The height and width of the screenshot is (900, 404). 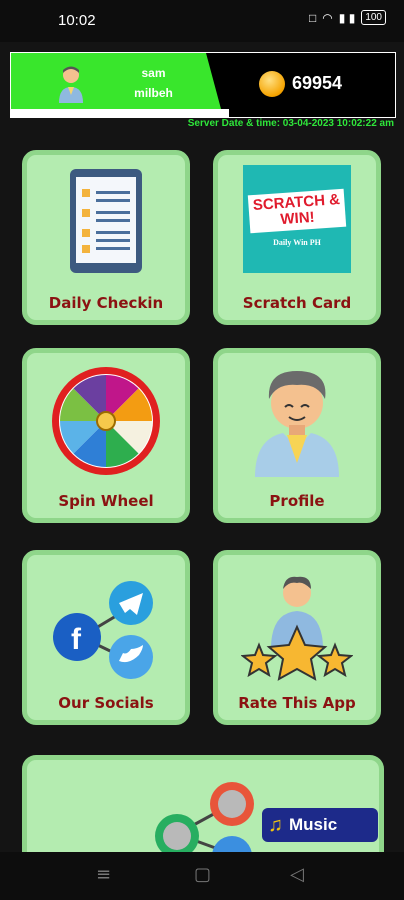 I want to click on scratch-card-label: Scratch Card, so click(x=297, y=303).